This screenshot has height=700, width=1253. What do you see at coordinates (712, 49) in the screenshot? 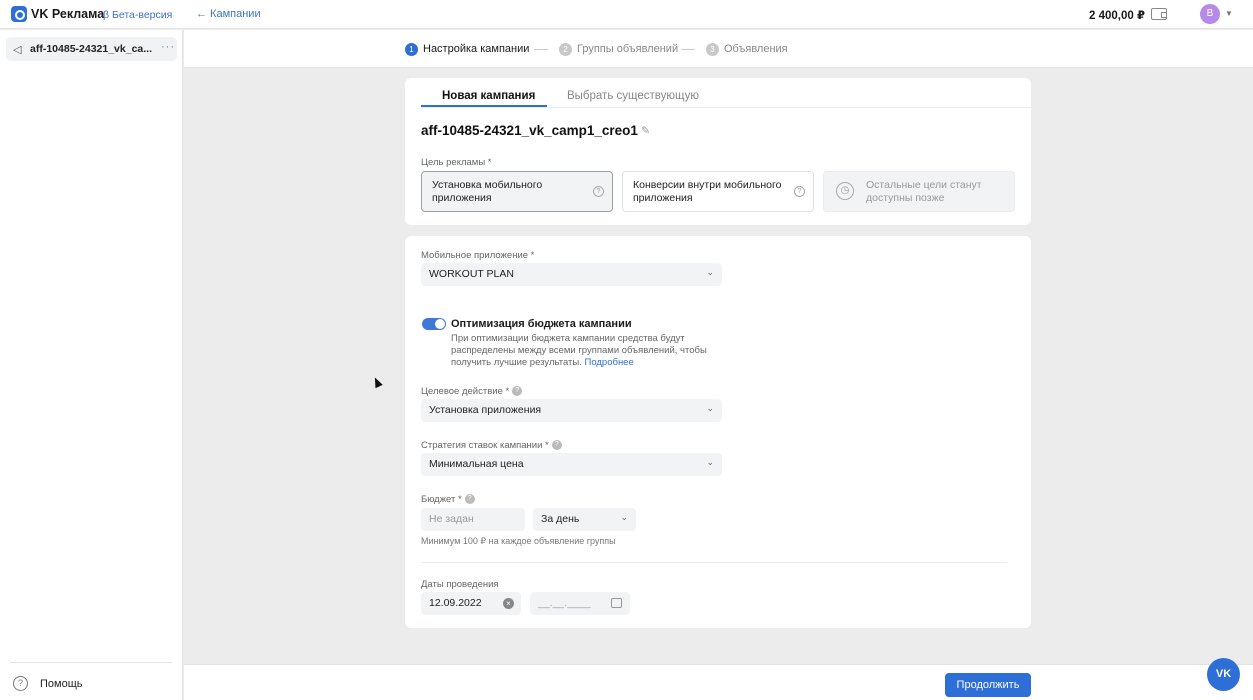
I see `step-3-number: 3` at bounding box center [712, 49].